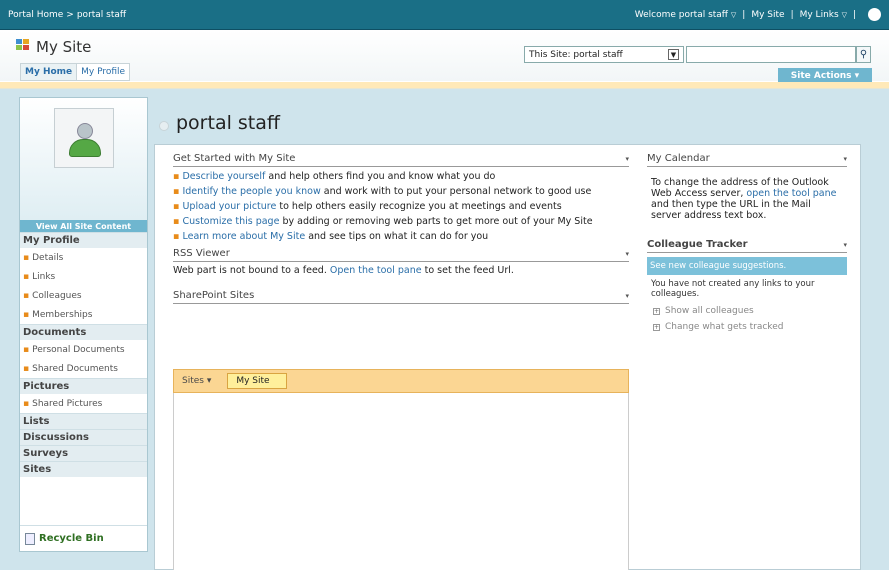 The width and height of the screenshot is (889, 570). Describe the element at coordinates (825, 75) in the screenshot. I see `site-actions-button: Site Actions ▾` at that location.